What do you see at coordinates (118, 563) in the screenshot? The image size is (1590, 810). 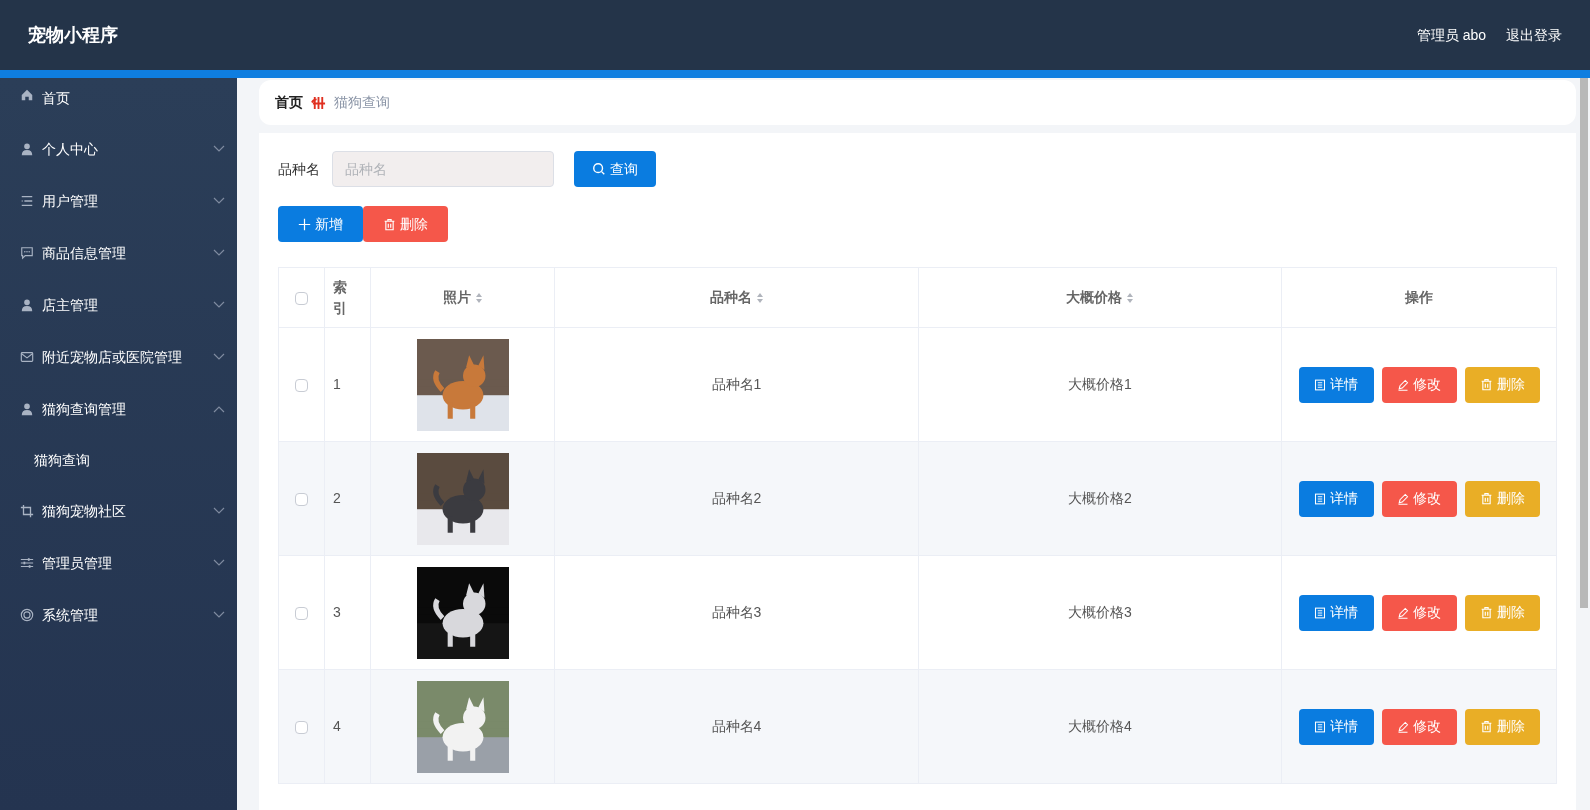 I see `sidebar-item: 管理员管理` at bounding box center [118, 563].